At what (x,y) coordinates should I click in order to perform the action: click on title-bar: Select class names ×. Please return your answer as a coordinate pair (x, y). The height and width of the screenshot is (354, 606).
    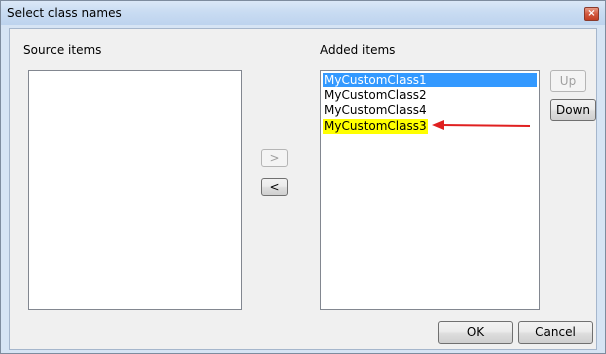
    Looking at the image, I should click on (303, 13).